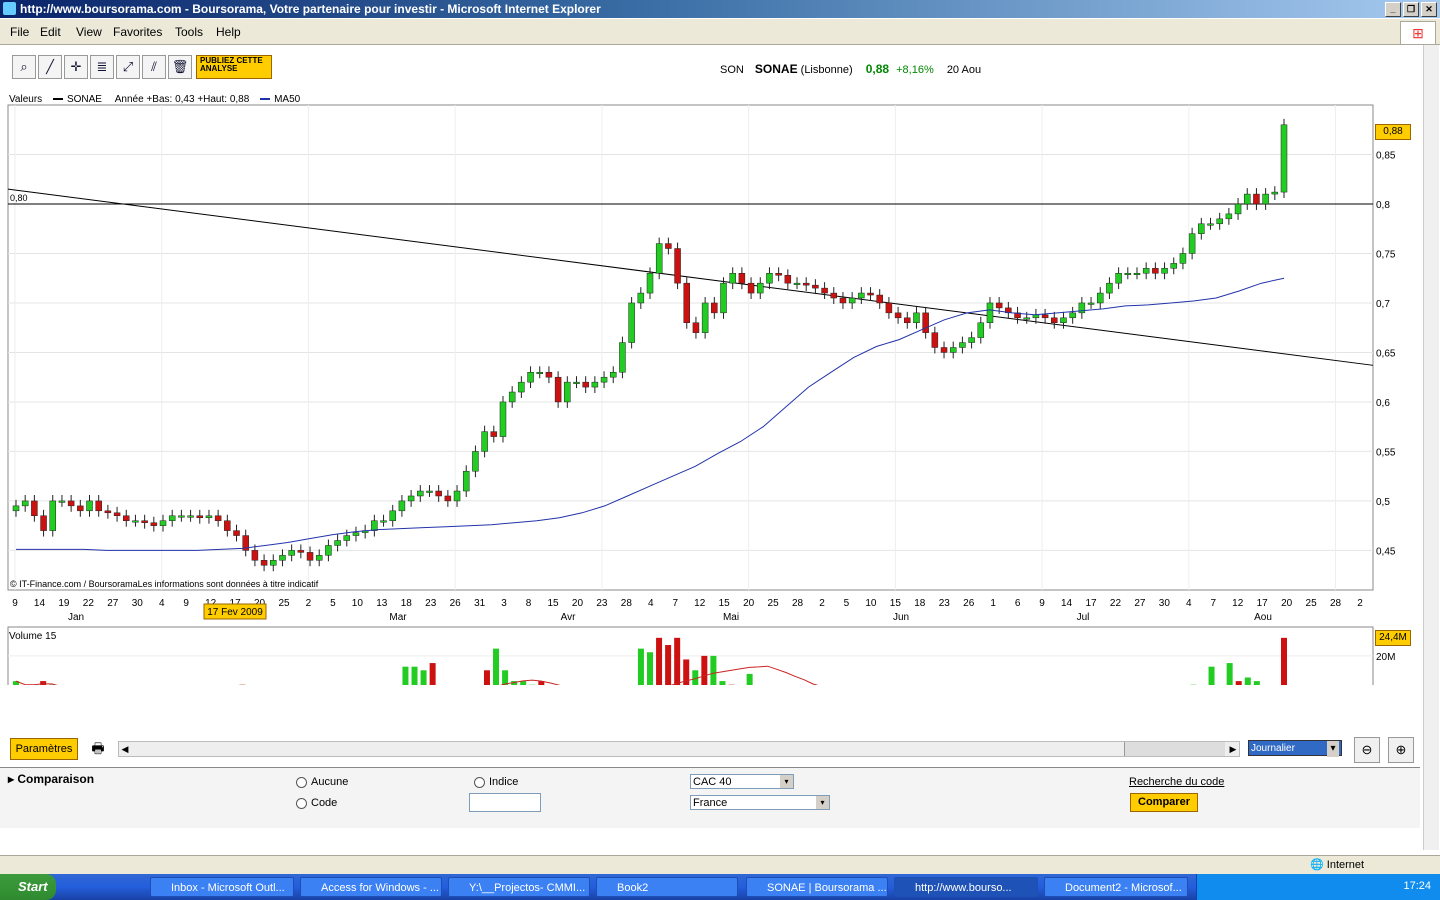 This screenshot has height=900, width=1440. Describe the element at coordinates (1367, 750) in the screenshot. I see `zoom-out-icon: ⊖` at that location.